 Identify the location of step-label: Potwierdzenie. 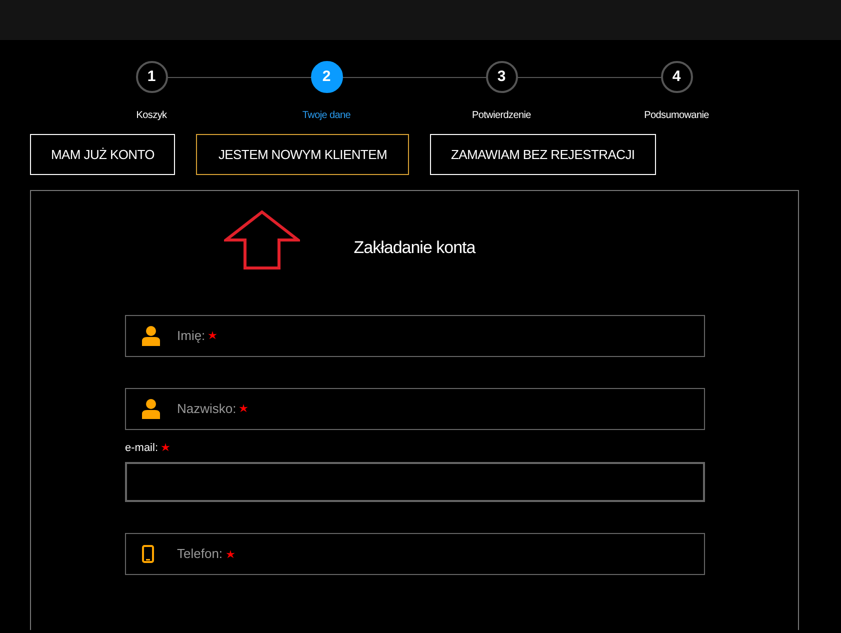
(501, 116).